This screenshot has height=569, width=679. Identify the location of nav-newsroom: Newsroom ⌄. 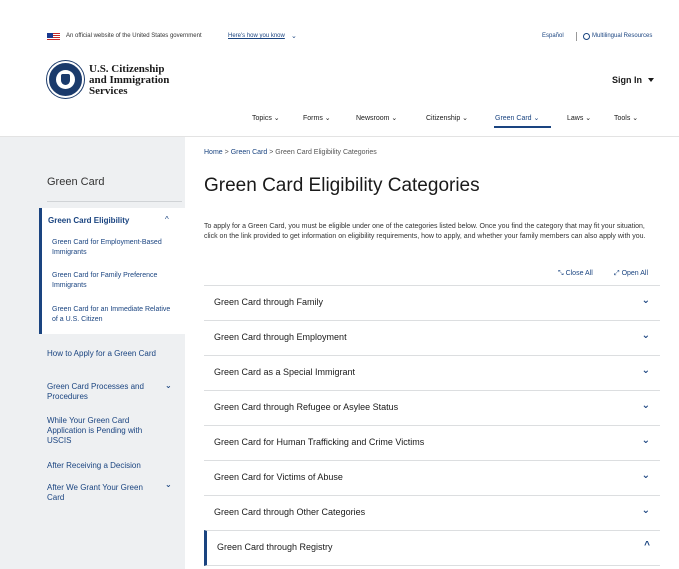
(376, 118).